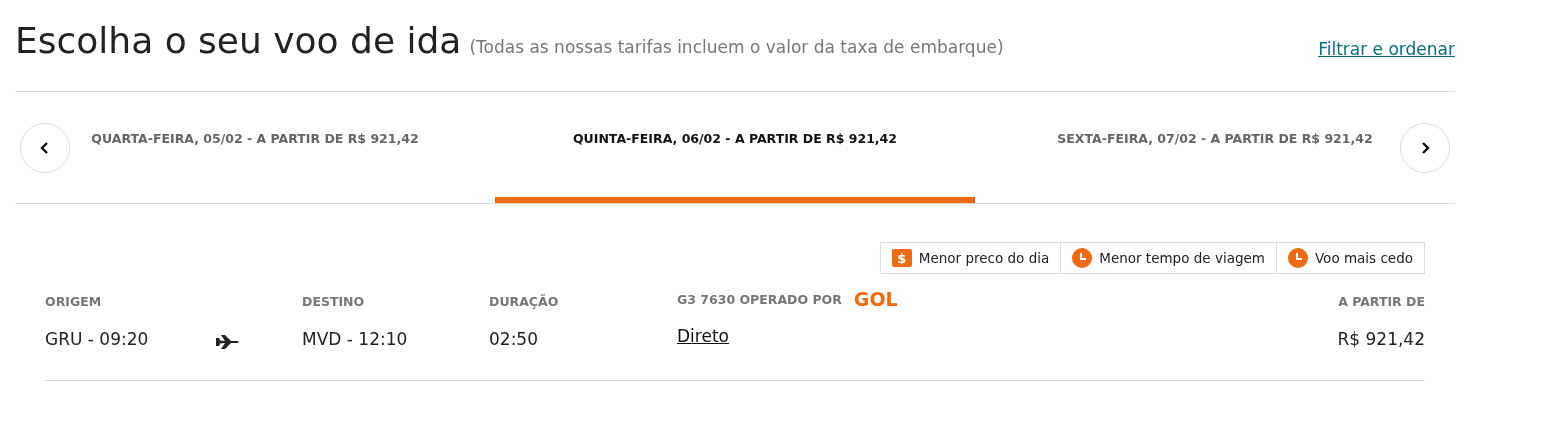 The height and width of the screenshot is (433, 1558). I want to click on column-label: ORIGEM, so click(74, 301).